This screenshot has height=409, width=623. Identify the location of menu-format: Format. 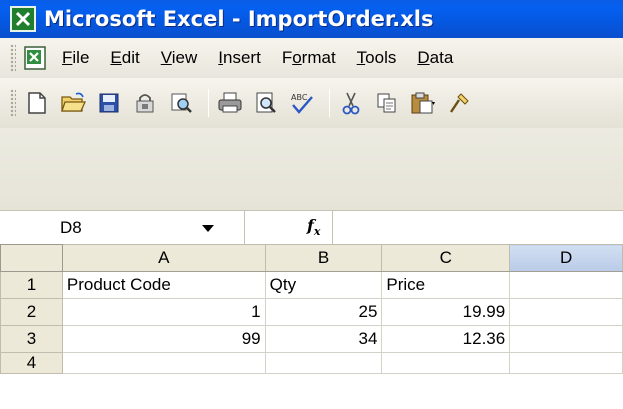
(309, 58).